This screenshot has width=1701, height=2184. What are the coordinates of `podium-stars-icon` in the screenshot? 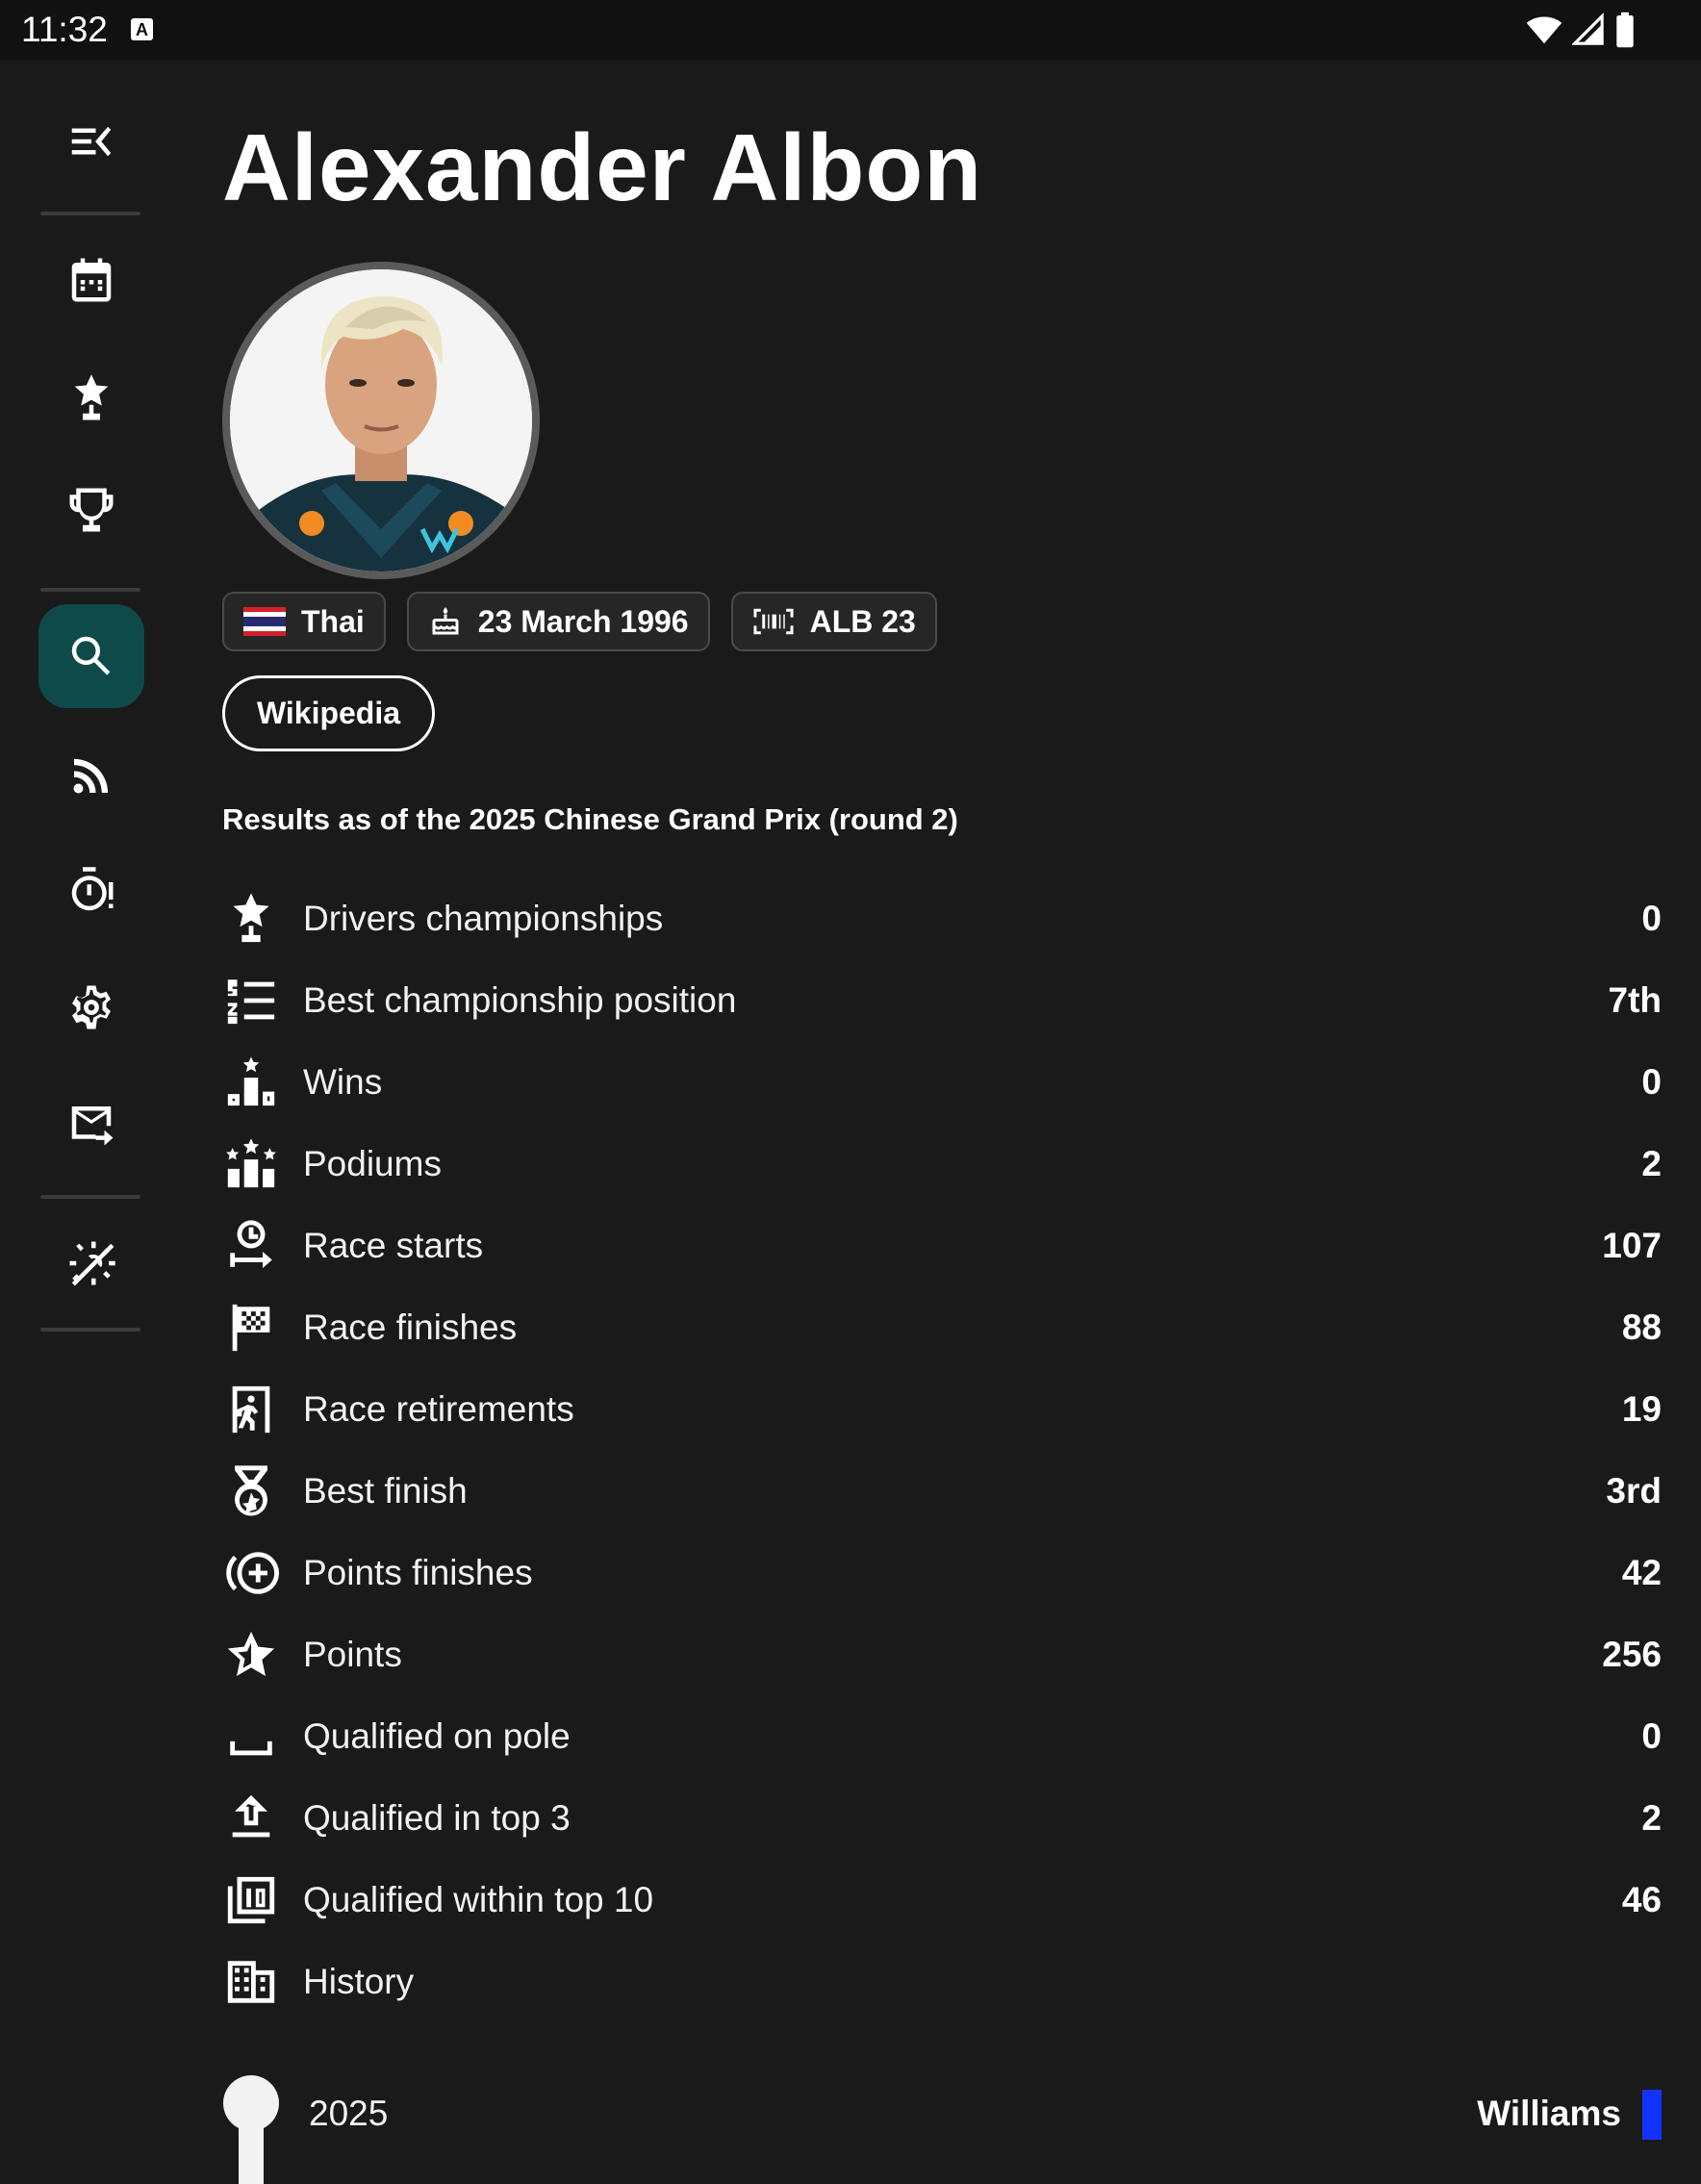 It's located at (251, 1162).